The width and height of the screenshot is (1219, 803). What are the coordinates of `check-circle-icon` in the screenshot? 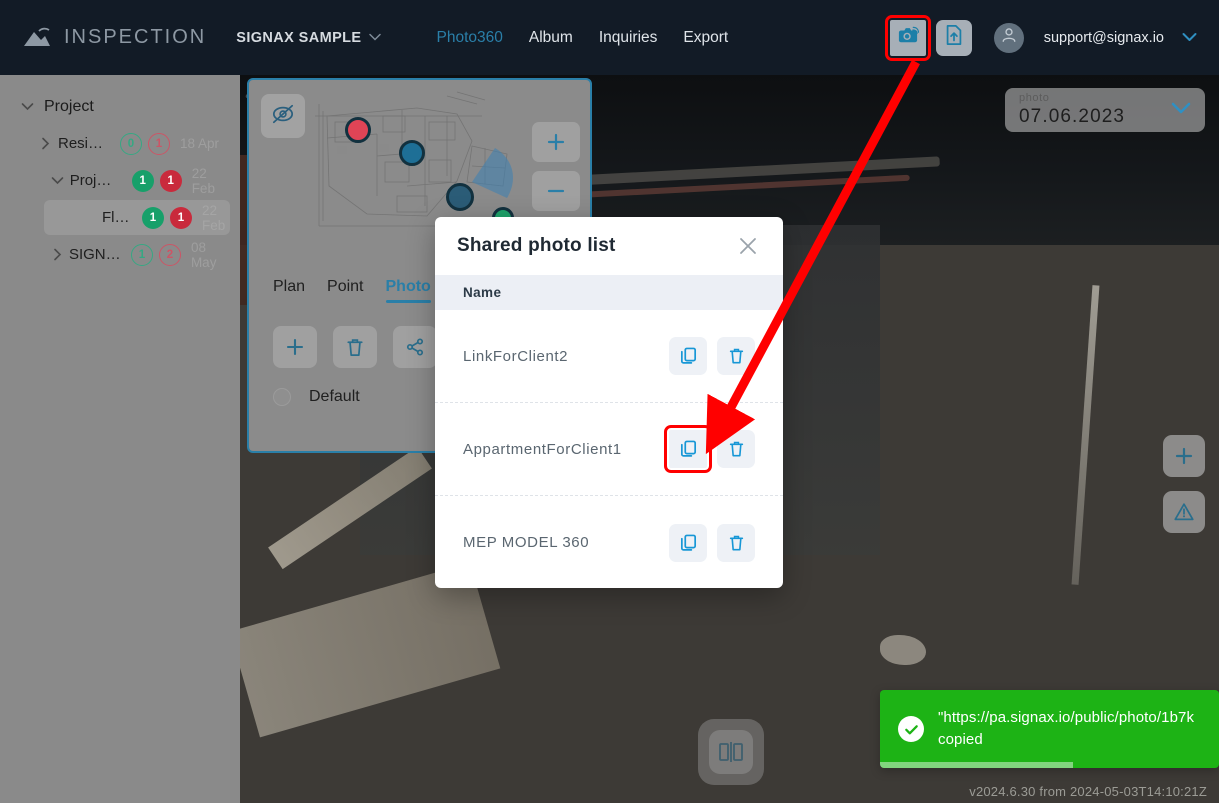 It's located at (911, 729).